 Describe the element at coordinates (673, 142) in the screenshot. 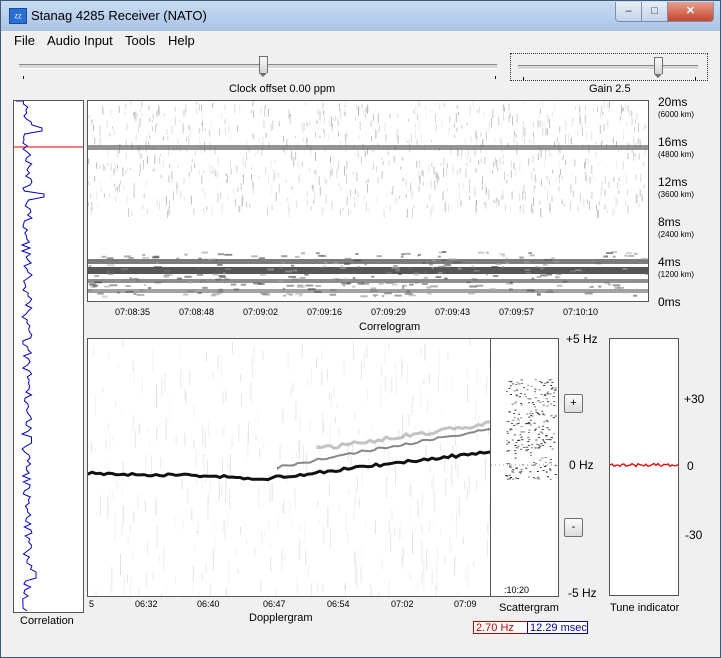

I see `correlogram-y-label: 16ms` at that location.